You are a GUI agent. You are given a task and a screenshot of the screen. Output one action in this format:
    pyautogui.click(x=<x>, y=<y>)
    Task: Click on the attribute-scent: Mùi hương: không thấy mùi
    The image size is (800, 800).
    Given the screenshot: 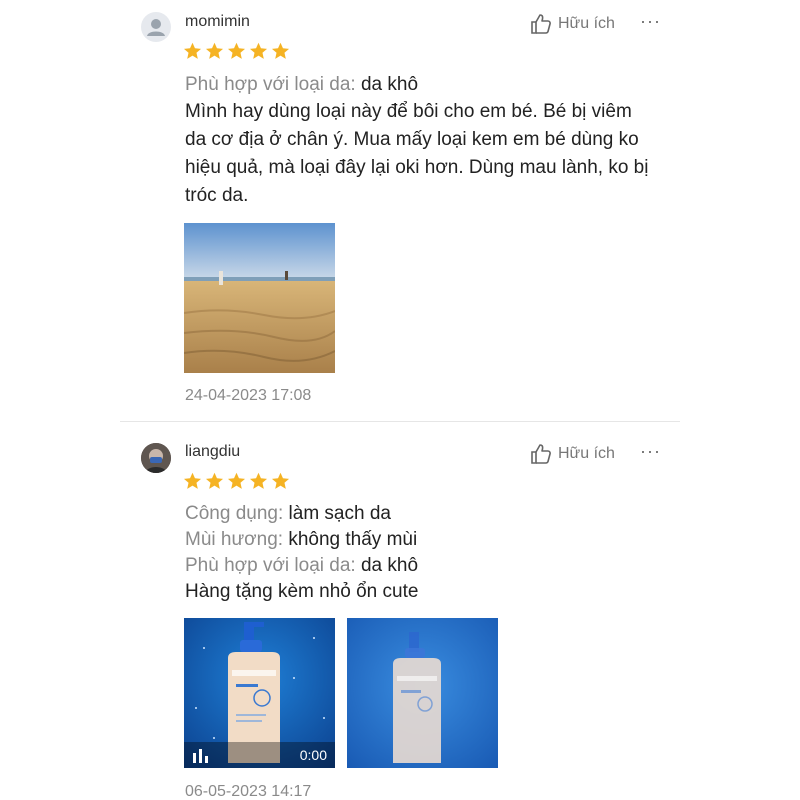 What is the action you would take?
    pyautogui.click(x=301, y=540)
    